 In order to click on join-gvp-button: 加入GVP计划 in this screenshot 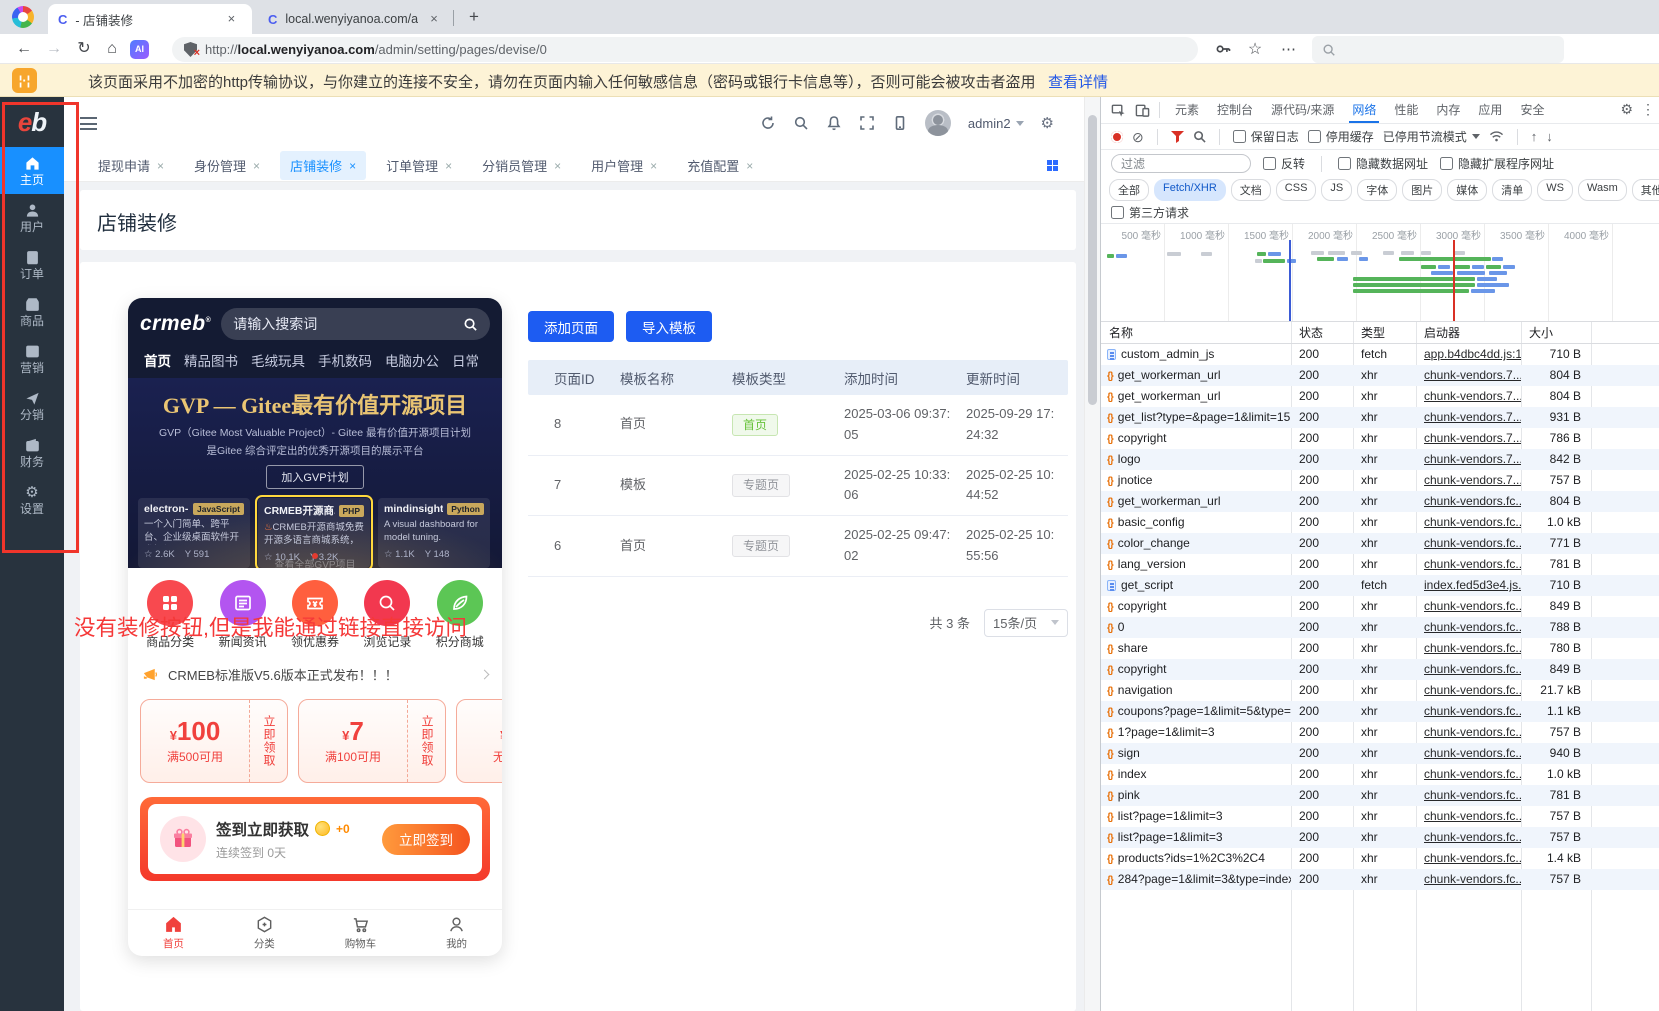, I will do `click(315, 477)`.